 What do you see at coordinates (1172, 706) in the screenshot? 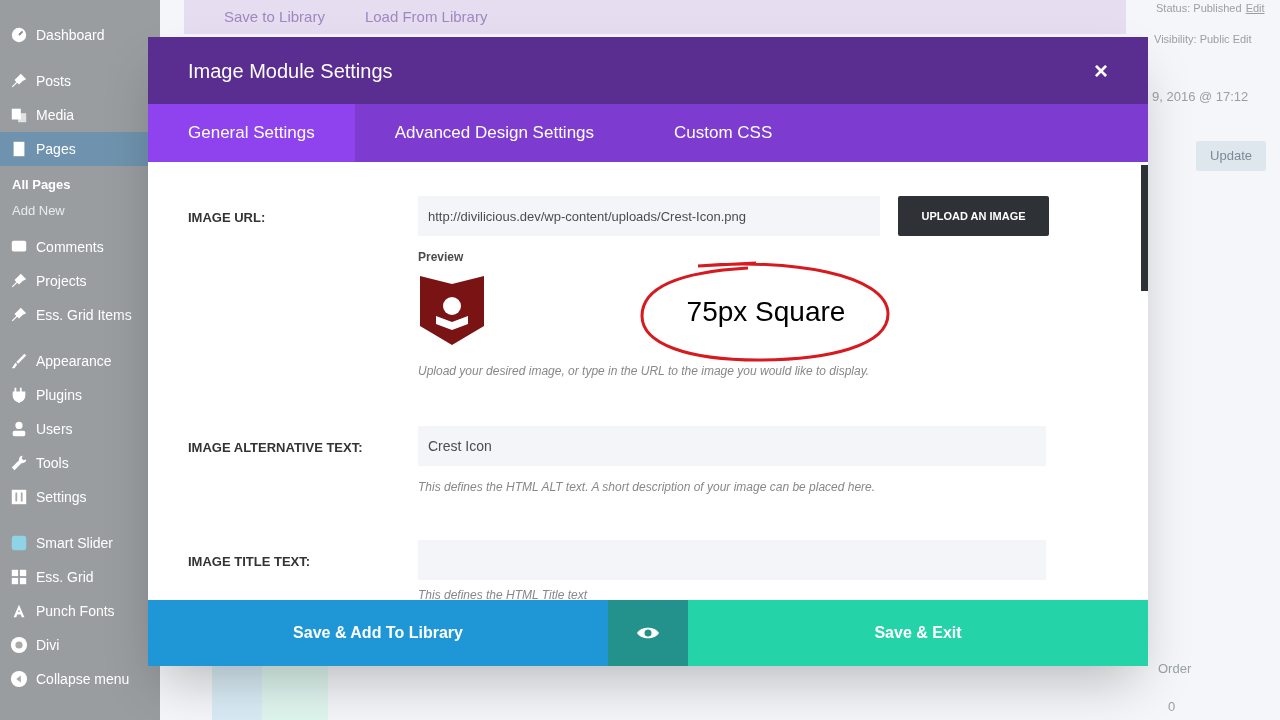
I see `order-value: 0` at bounding box center [1172, 706].